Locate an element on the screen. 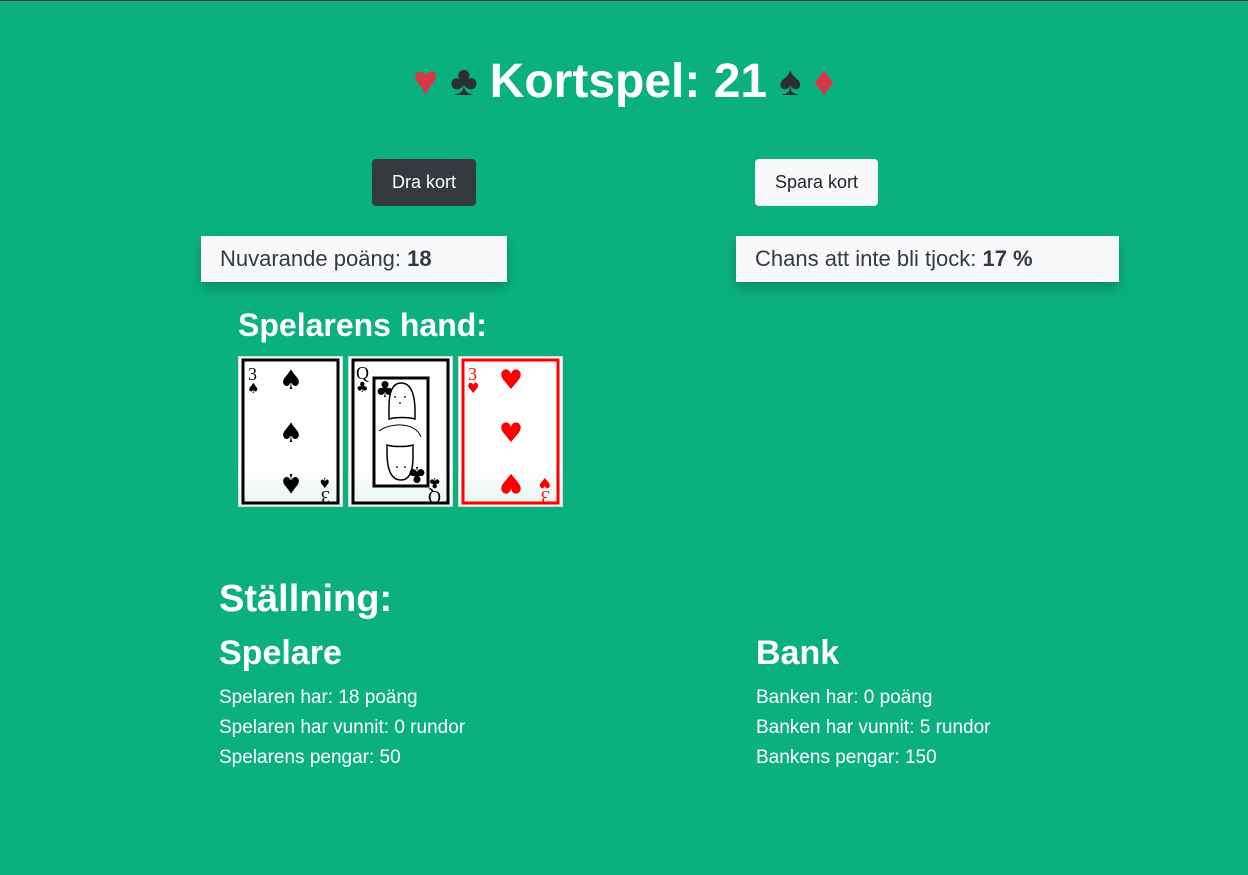 The width and height of the screenshot is (1248, 875). playing-card: Q ♣ ♣ ♣ Q ♣ is located at coordinates (400, 431).